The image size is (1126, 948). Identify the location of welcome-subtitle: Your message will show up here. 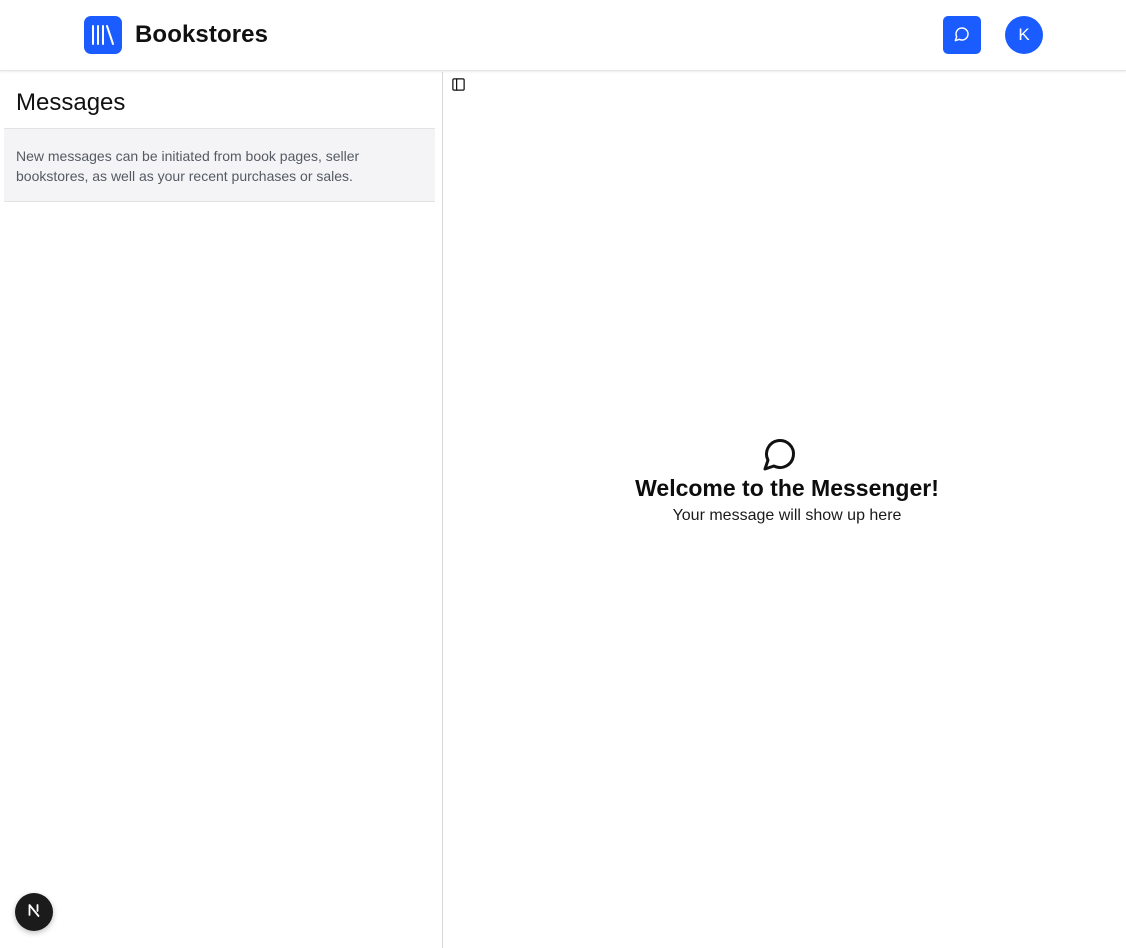
(787, 515).